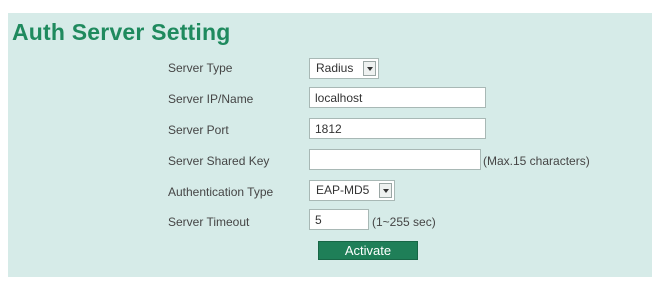  I want to click on shared-key-input, so click(395, 159).